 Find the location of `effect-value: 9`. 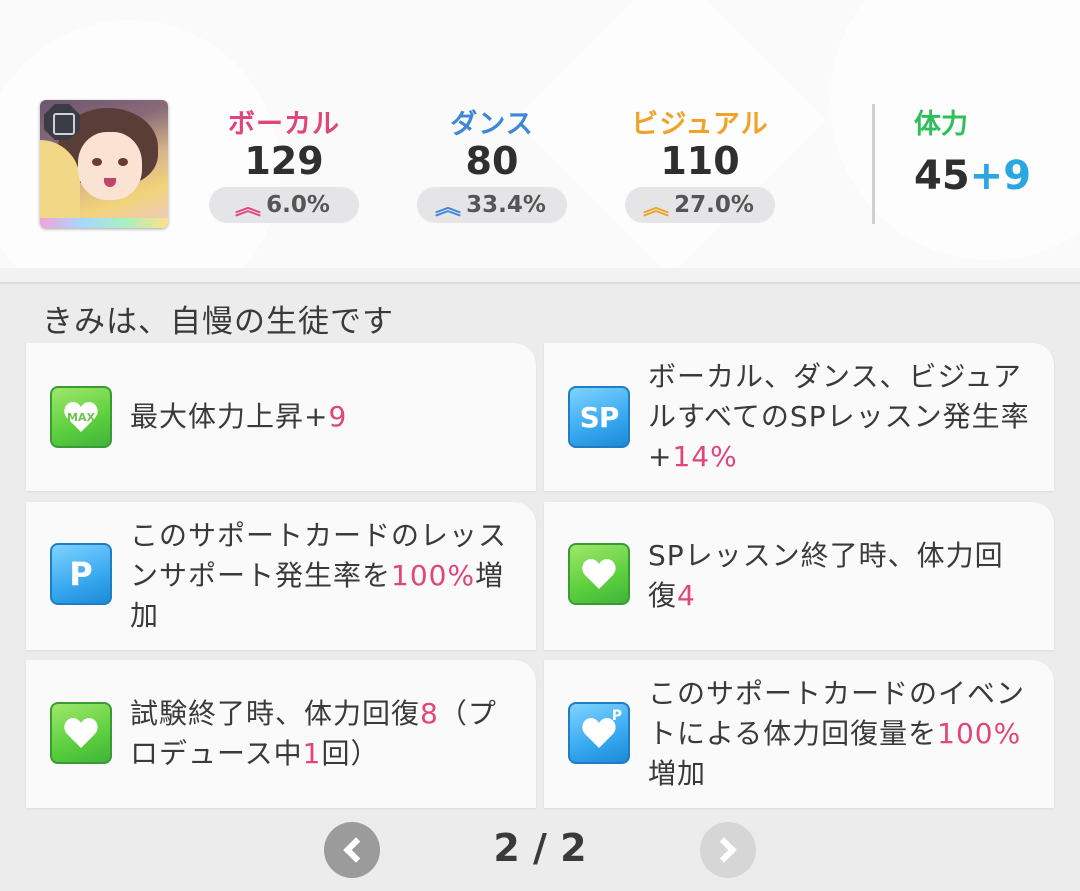

effect-value: 9 is located at coordinates (338, 416).